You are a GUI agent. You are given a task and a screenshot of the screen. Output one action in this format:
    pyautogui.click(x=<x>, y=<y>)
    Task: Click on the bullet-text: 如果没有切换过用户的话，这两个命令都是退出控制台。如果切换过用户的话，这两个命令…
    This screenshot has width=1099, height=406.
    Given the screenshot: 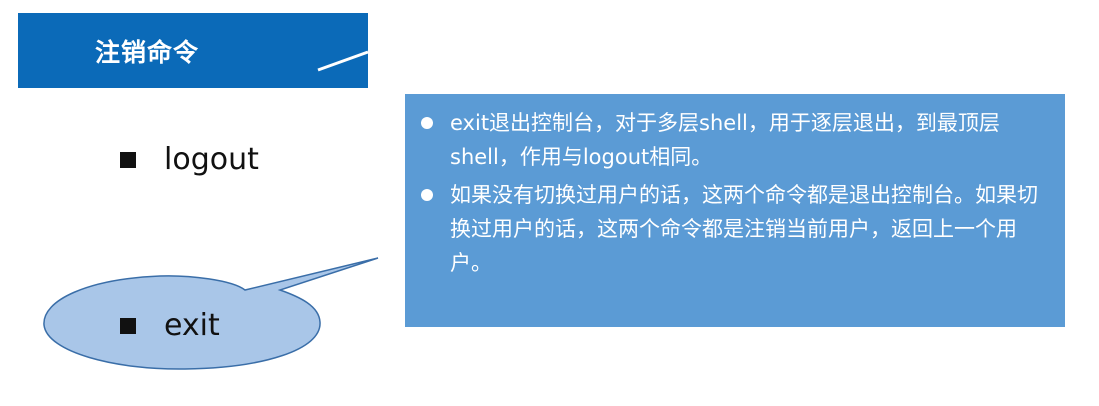 What is the action you would take?
    pyautogui.click(x=744, y=229)
    